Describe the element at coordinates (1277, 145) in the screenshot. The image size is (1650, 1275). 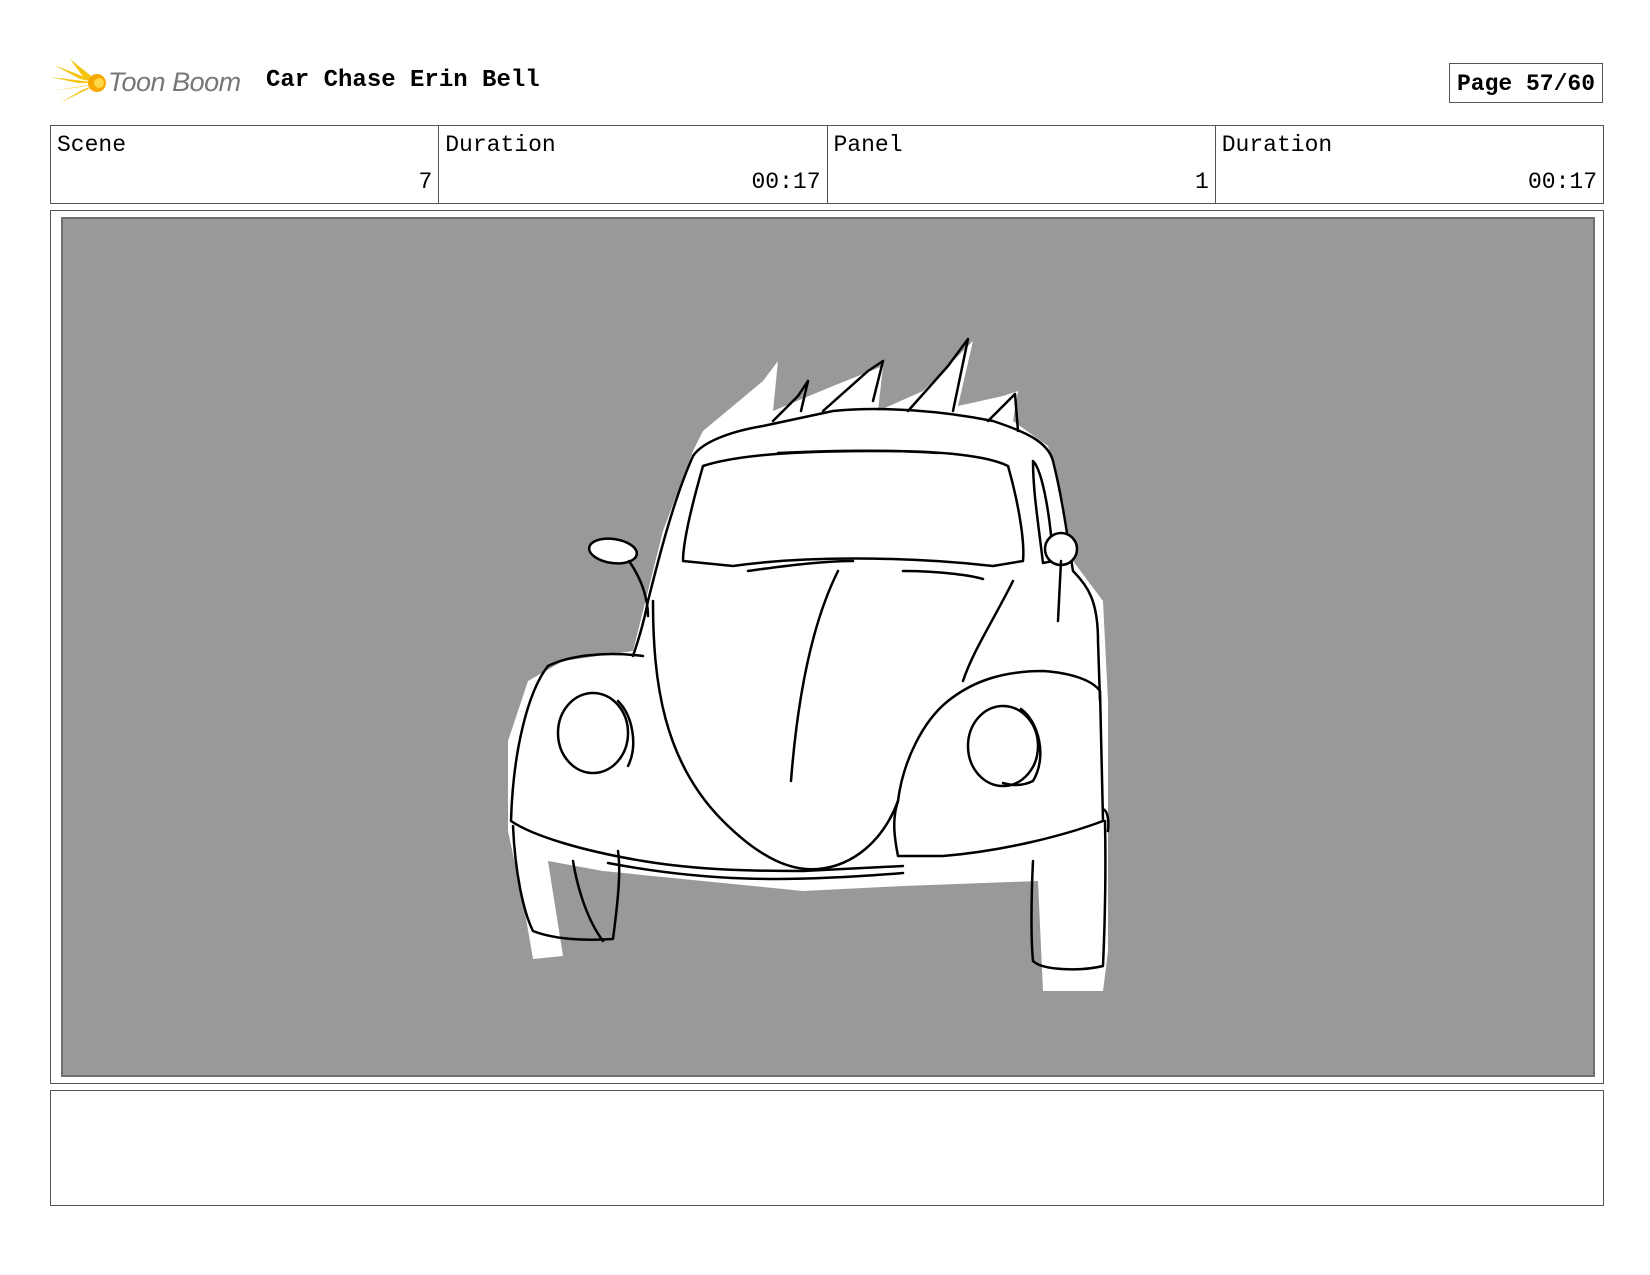
I see `panel-duration-label: Duration` at that location.